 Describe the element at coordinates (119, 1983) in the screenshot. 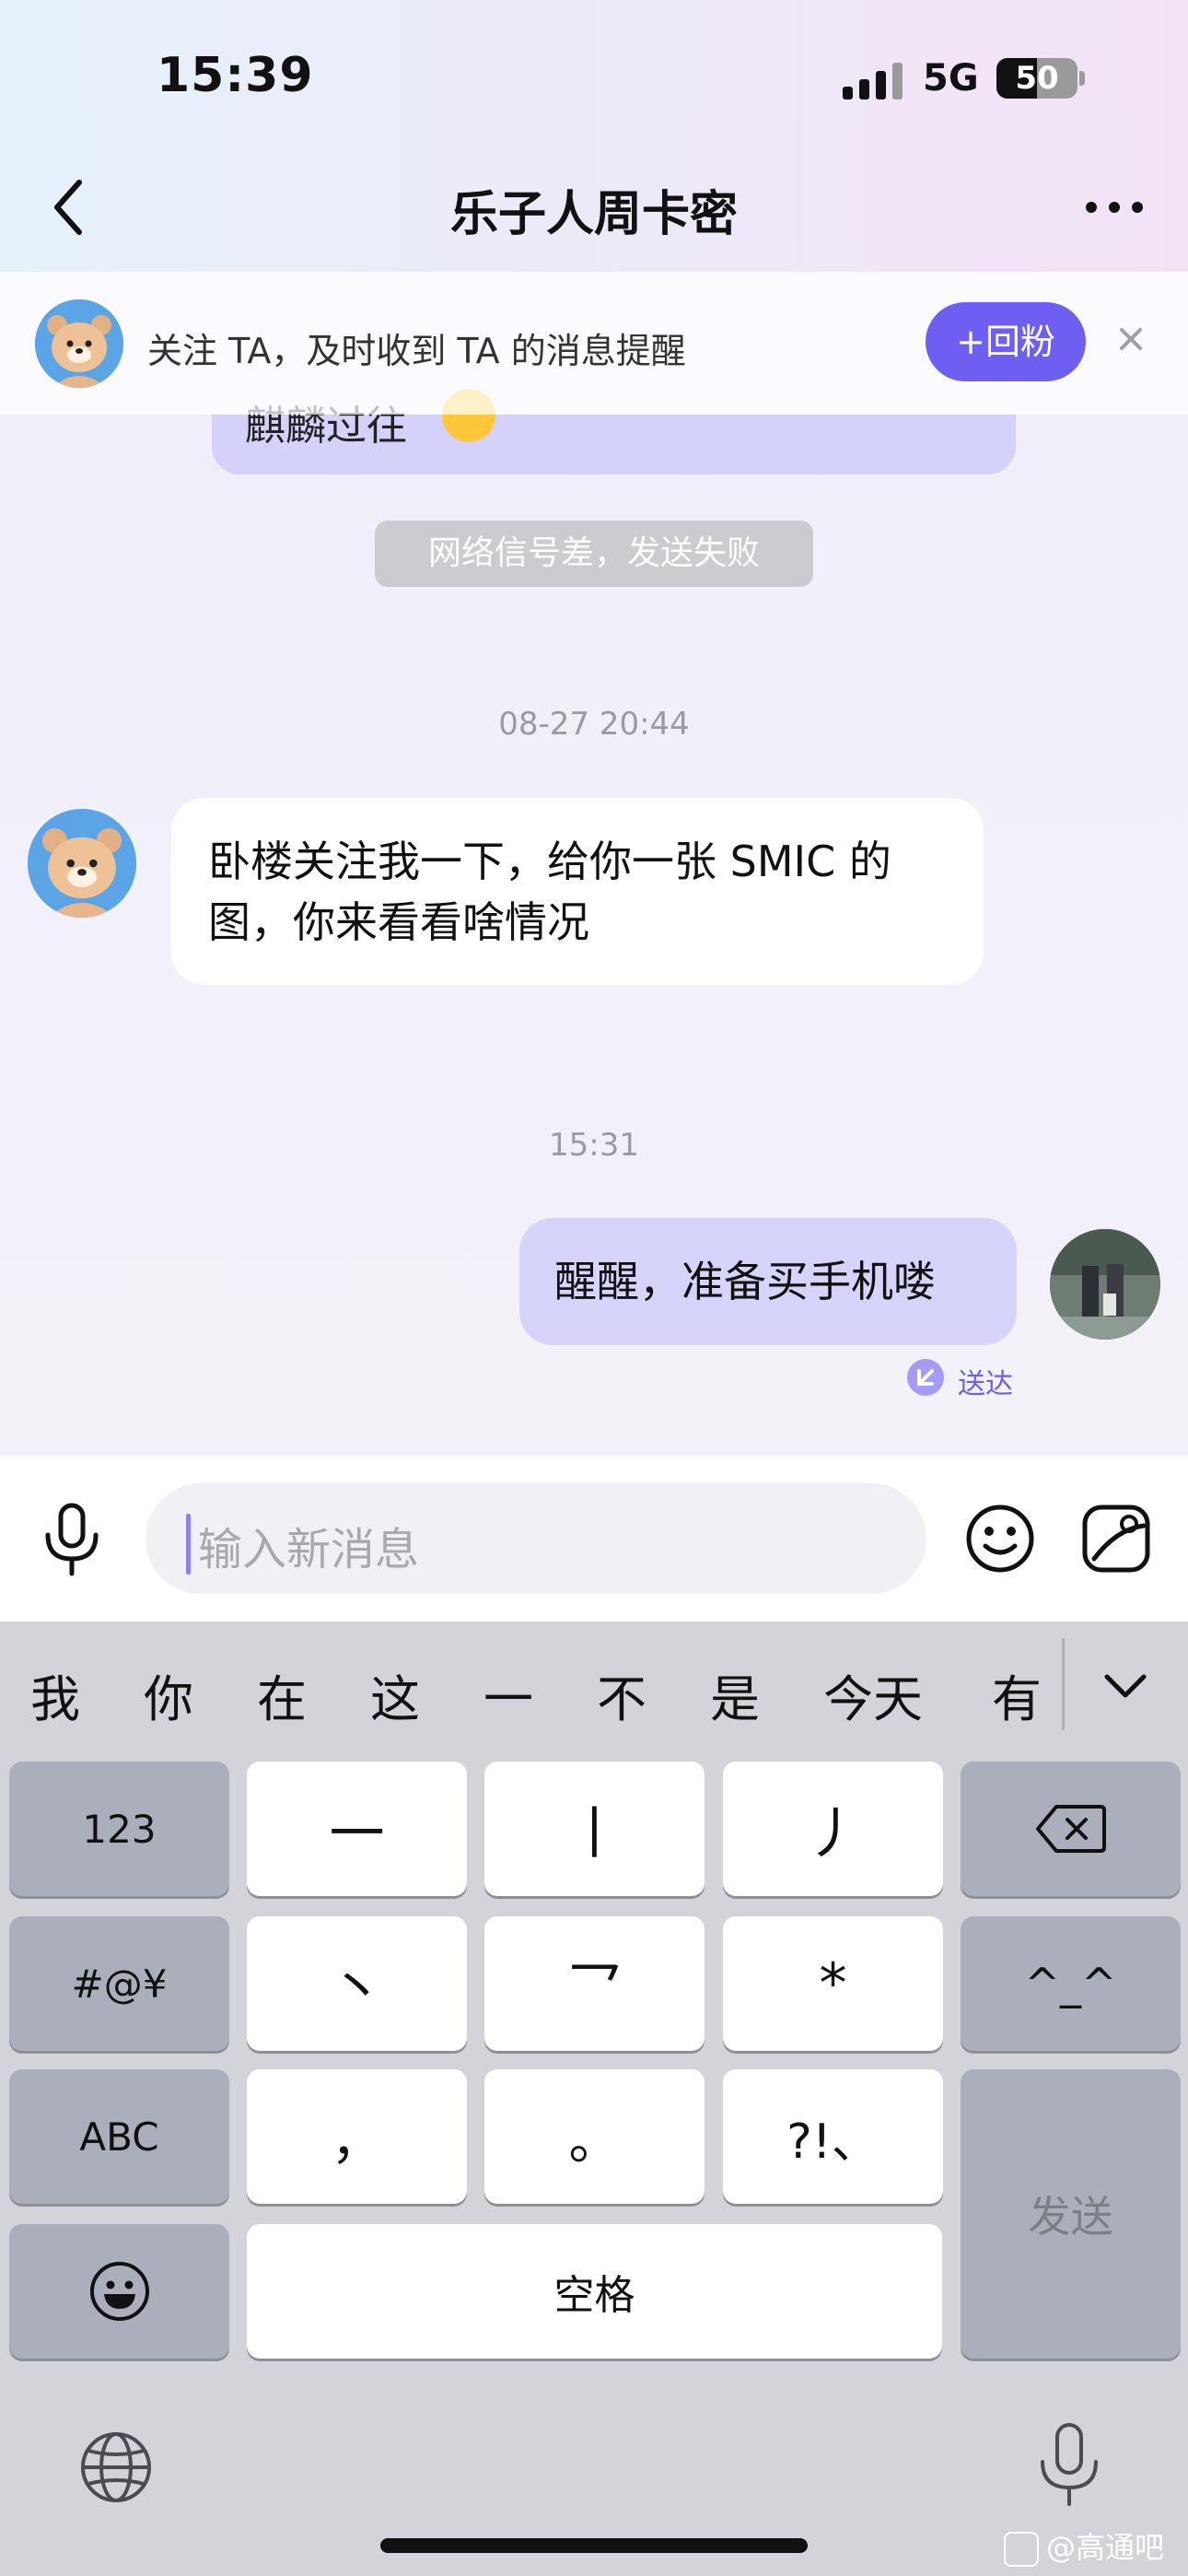

I see `key-symbols: #@¥` at that location.